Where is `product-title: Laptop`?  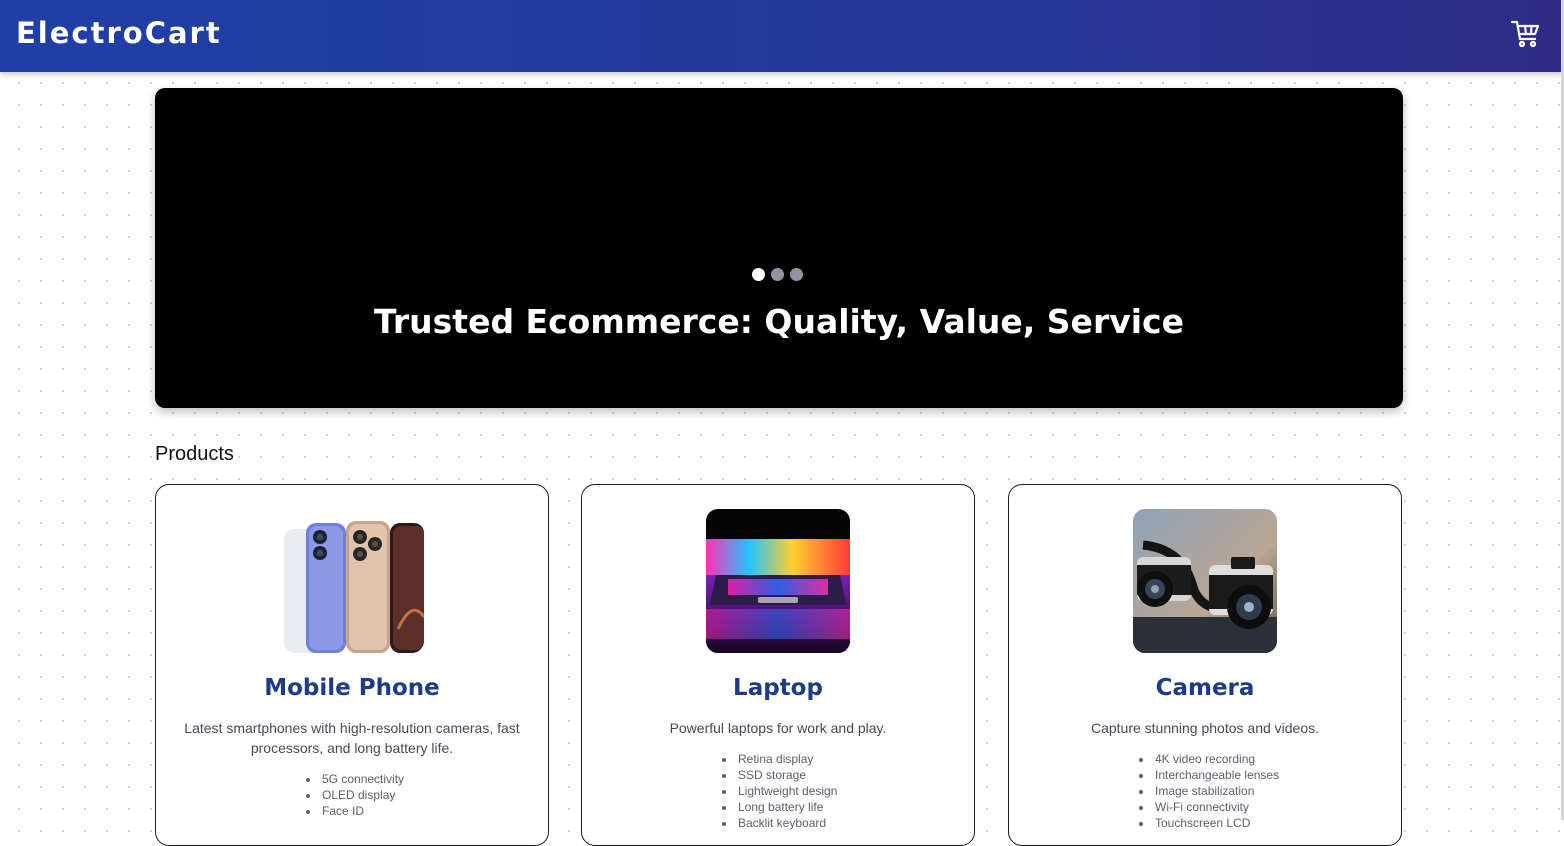 product-title: Laptop is located at coordinates (778, 688).